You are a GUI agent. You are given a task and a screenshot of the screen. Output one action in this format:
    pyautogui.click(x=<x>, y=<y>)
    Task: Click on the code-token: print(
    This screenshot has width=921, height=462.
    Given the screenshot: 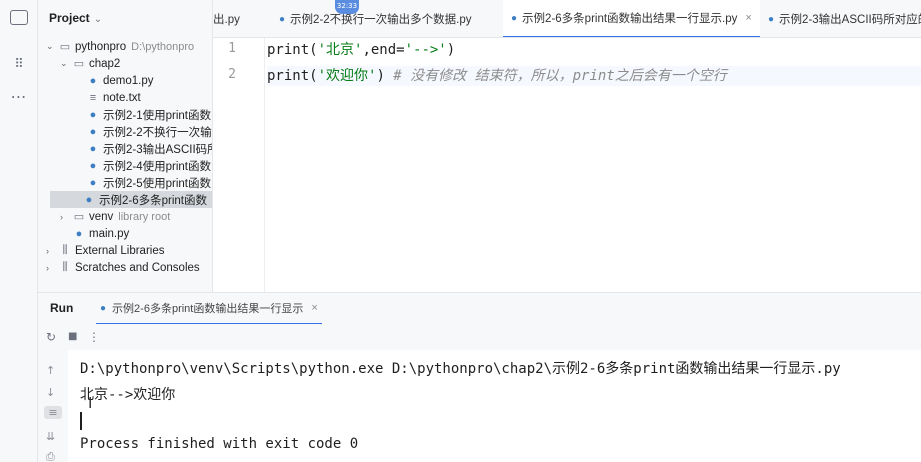 What is the action you would take?
    pyautogui.click(x=292, y=50)
    